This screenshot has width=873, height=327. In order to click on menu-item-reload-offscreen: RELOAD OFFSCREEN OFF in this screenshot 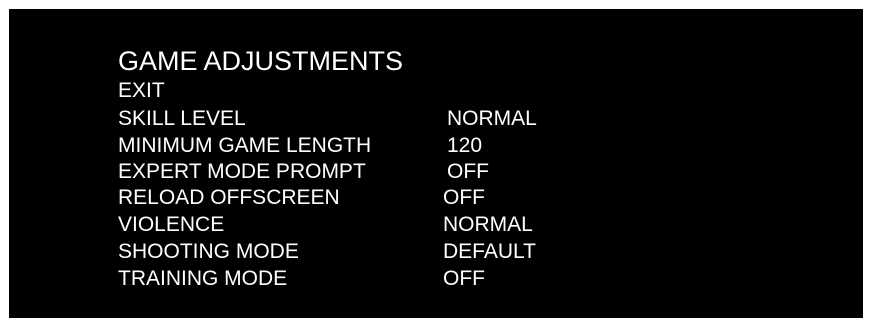, I will do `click(436, 197)`.